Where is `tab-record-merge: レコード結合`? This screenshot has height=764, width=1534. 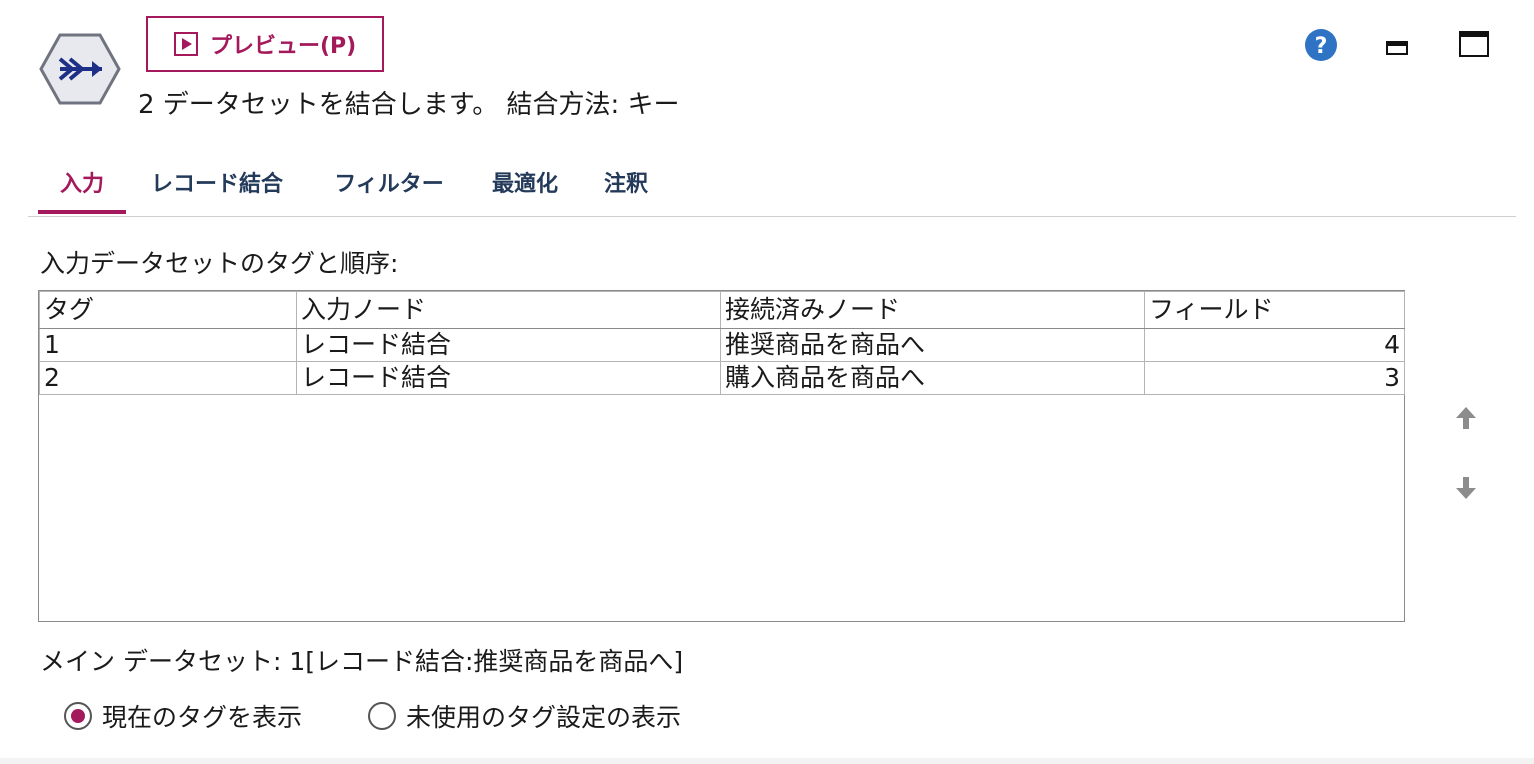
tab-record-merge: レコード結合 is located at coordinates (217, 182).